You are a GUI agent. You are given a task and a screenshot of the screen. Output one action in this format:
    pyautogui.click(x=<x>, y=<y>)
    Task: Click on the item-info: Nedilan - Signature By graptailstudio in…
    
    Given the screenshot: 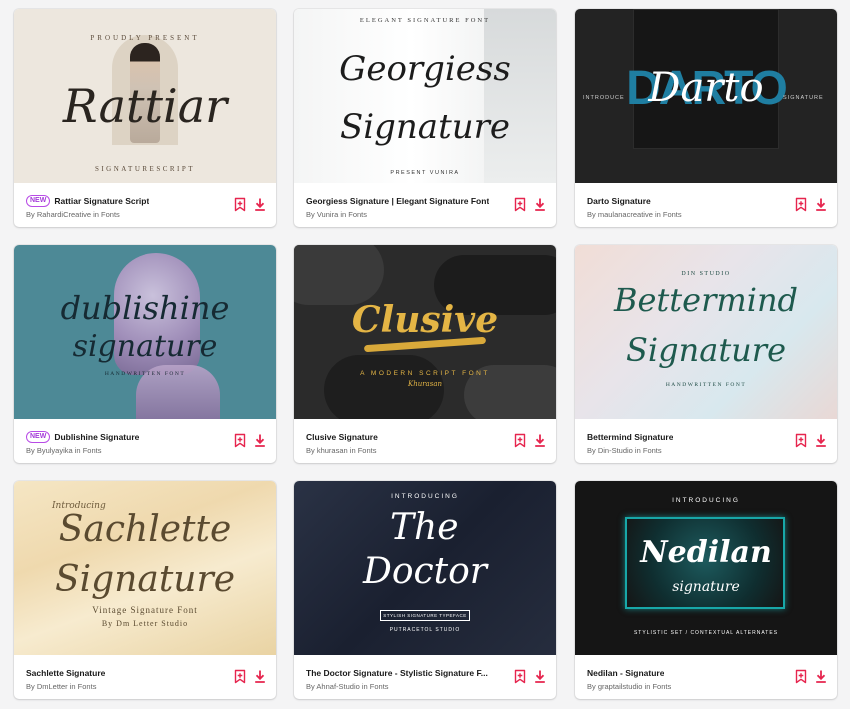 What is the action you would take?
    pyautogui.click(x=706, y=677)
    